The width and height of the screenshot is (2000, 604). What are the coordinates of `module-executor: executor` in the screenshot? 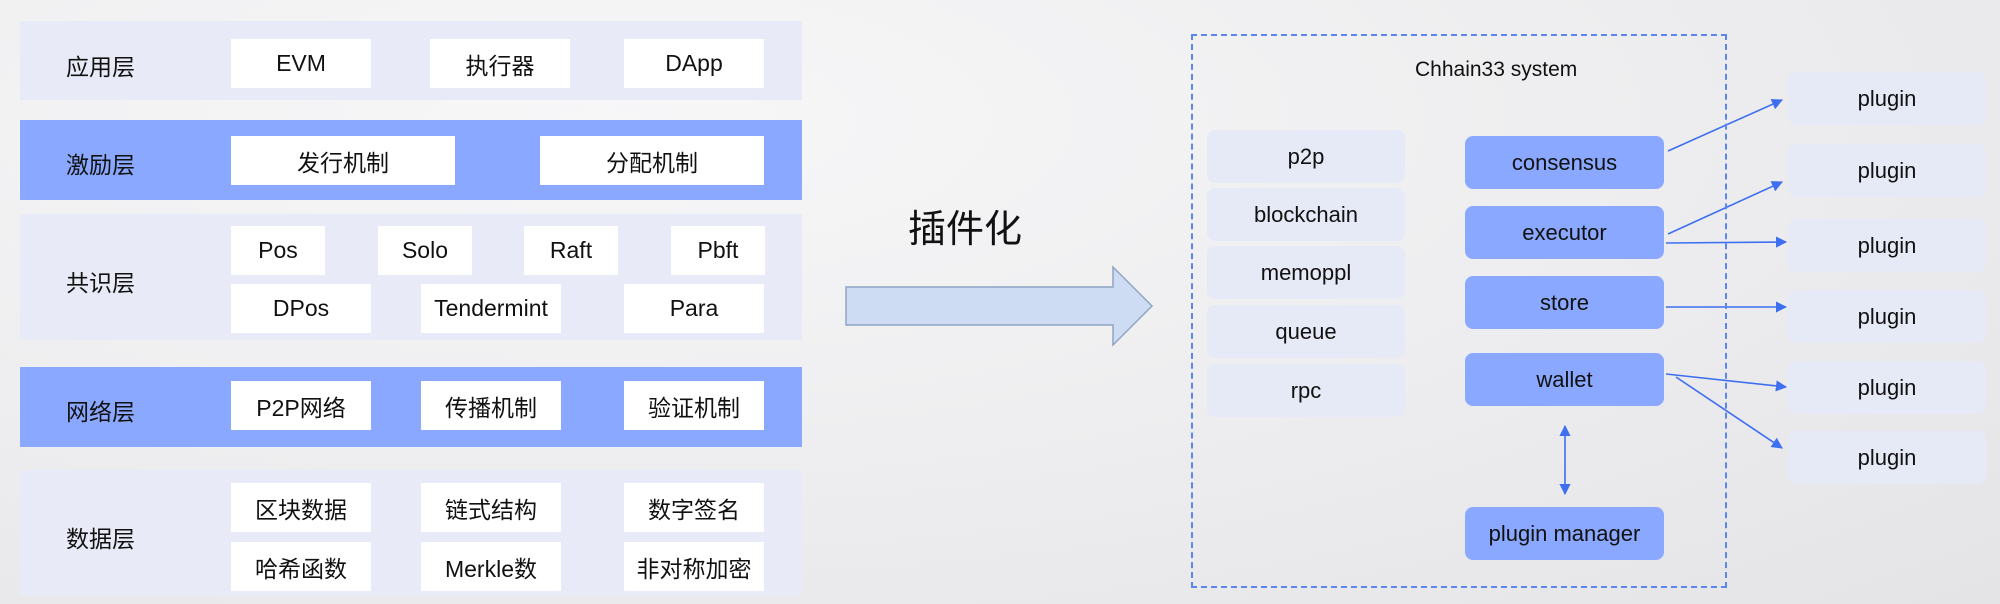 It's located at (1564, 232).